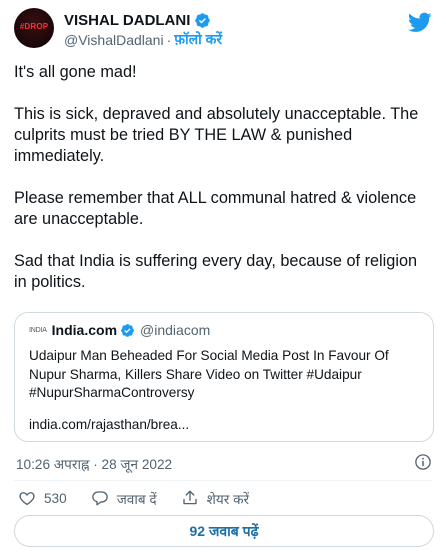  Describe the element at coordinates (423, 462) in the screenshot. I see `info-icon` at that location.